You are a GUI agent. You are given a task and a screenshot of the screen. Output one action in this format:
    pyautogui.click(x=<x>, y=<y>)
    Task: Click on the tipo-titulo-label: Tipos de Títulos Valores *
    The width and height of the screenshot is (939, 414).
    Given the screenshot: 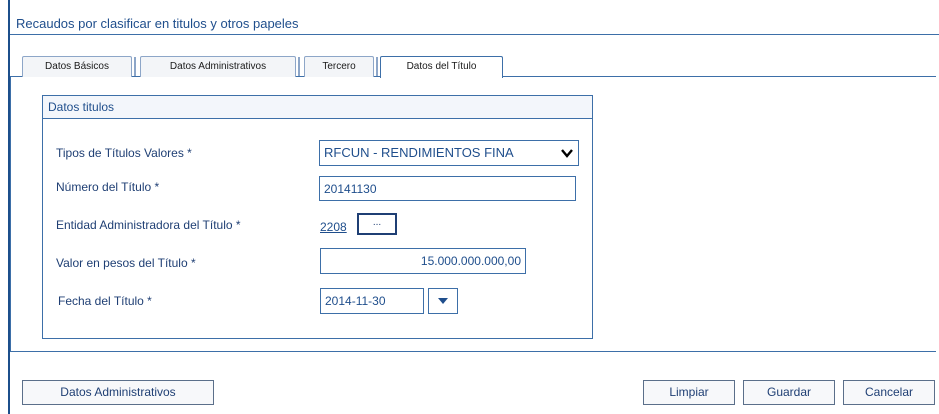 What is the action you would take?
    pyautogui.click(x=124, y=153)
    